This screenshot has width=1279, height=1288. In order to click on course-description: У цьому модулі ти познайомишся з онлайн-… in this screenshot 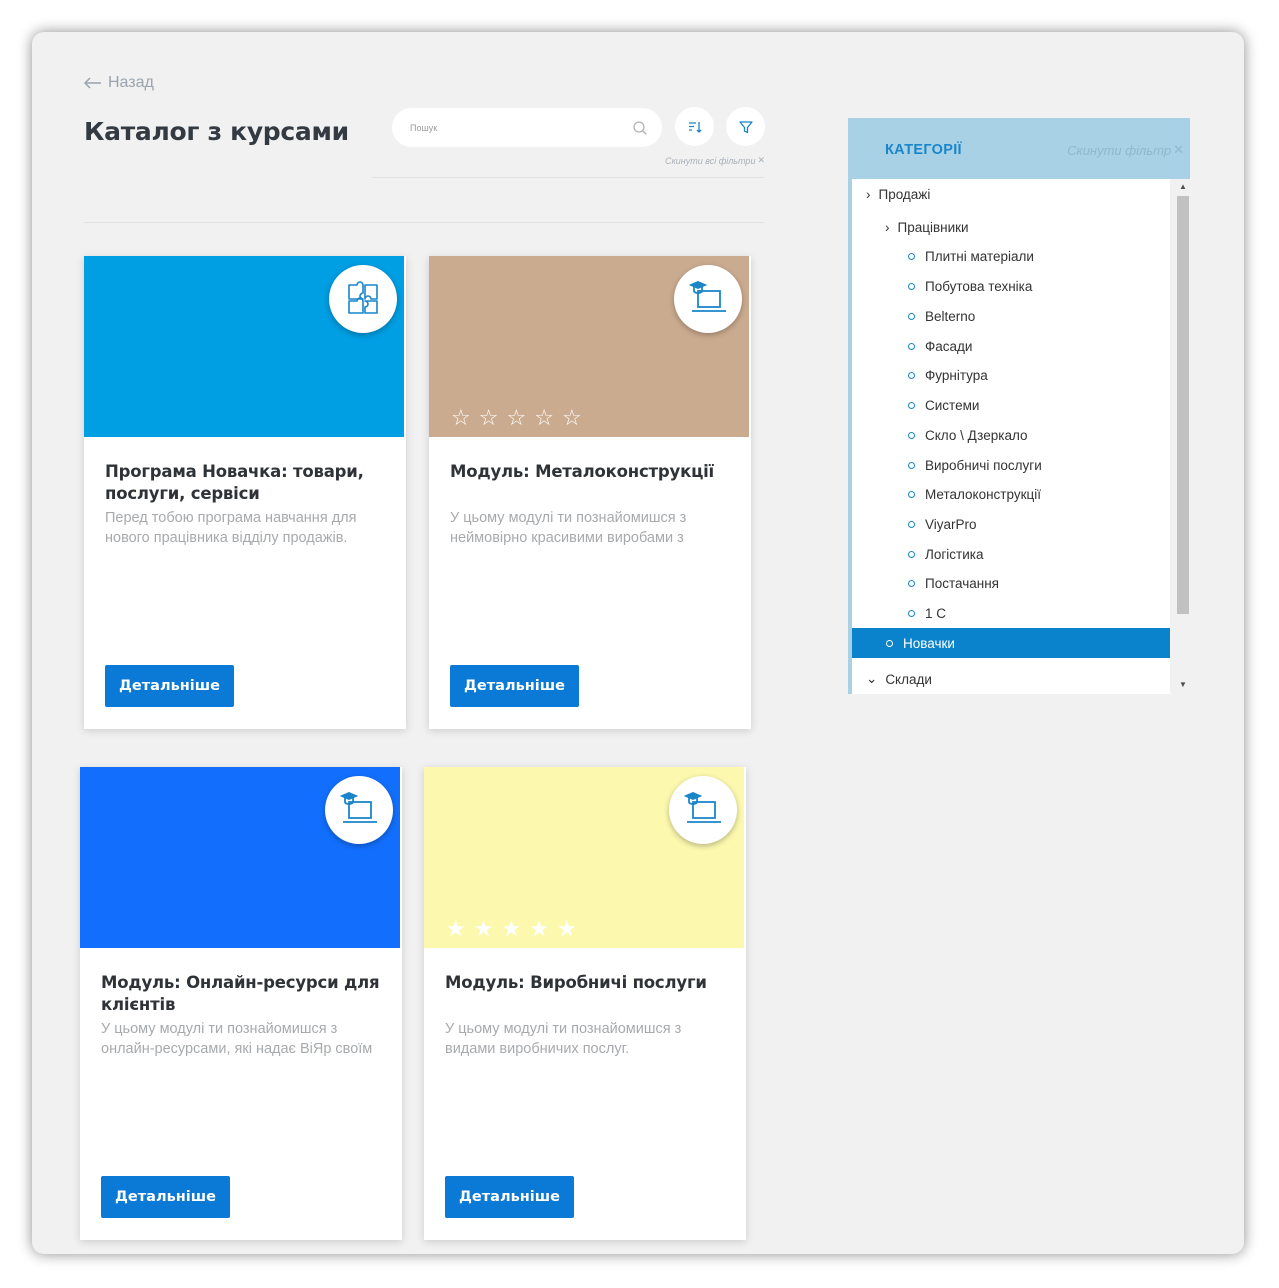, I will do `click(237, 1039)`.